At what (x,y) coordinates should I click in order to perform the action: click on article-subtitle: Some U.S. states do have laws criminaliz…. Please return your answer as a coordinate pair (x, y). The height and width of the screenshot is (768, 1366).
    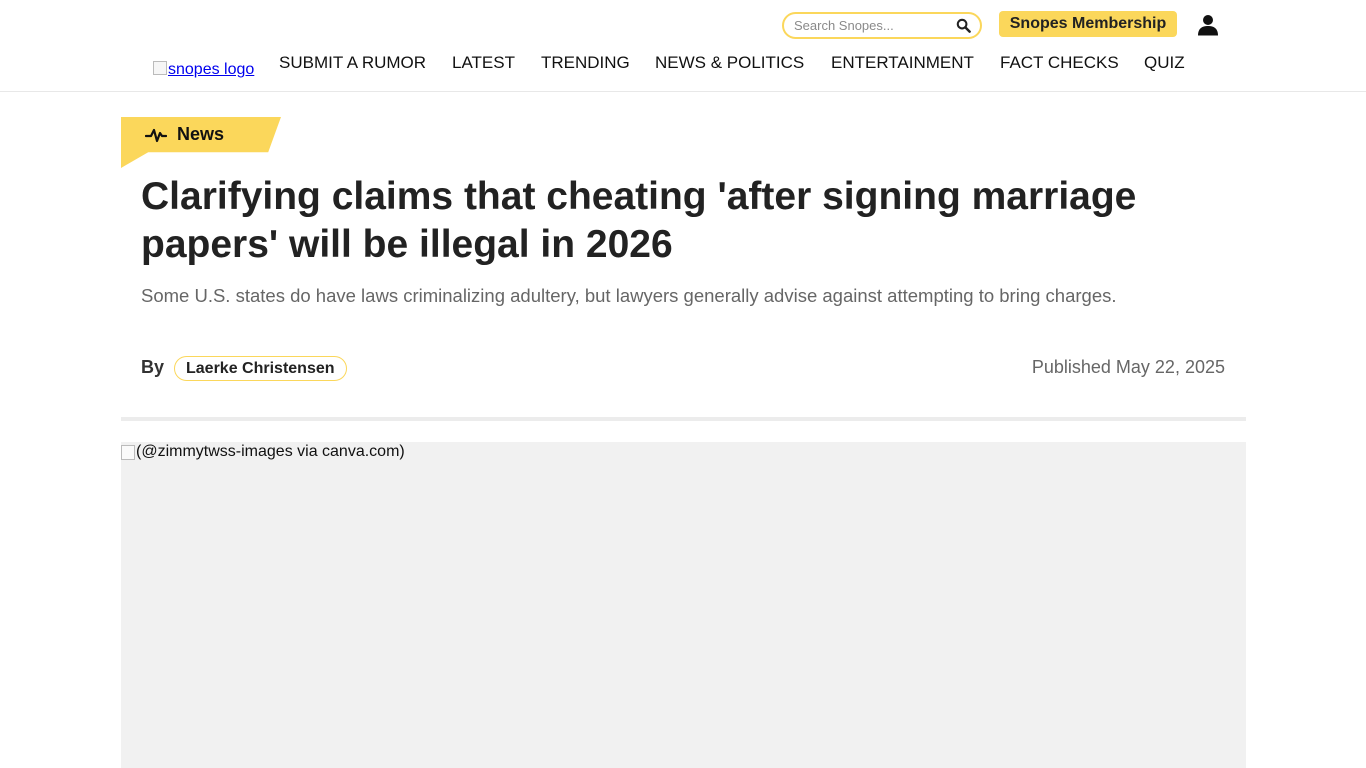
    Looking at the image, I should click on (629, 295).